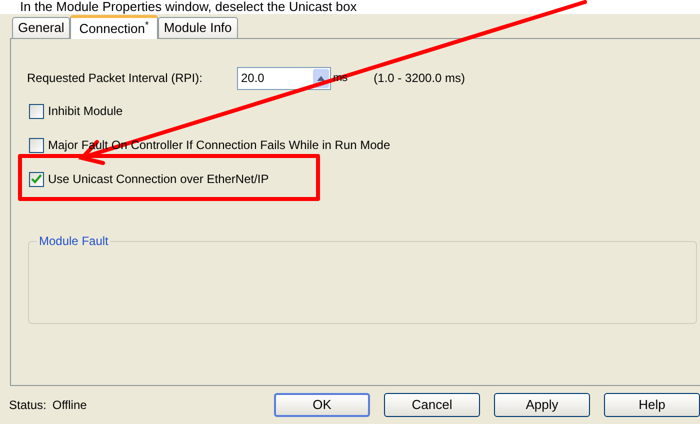 This screenshot has width=700, height=424. Describe the element at coordinates (322, 405) in the screenshot. I see `dialog-button: OK` at that location.